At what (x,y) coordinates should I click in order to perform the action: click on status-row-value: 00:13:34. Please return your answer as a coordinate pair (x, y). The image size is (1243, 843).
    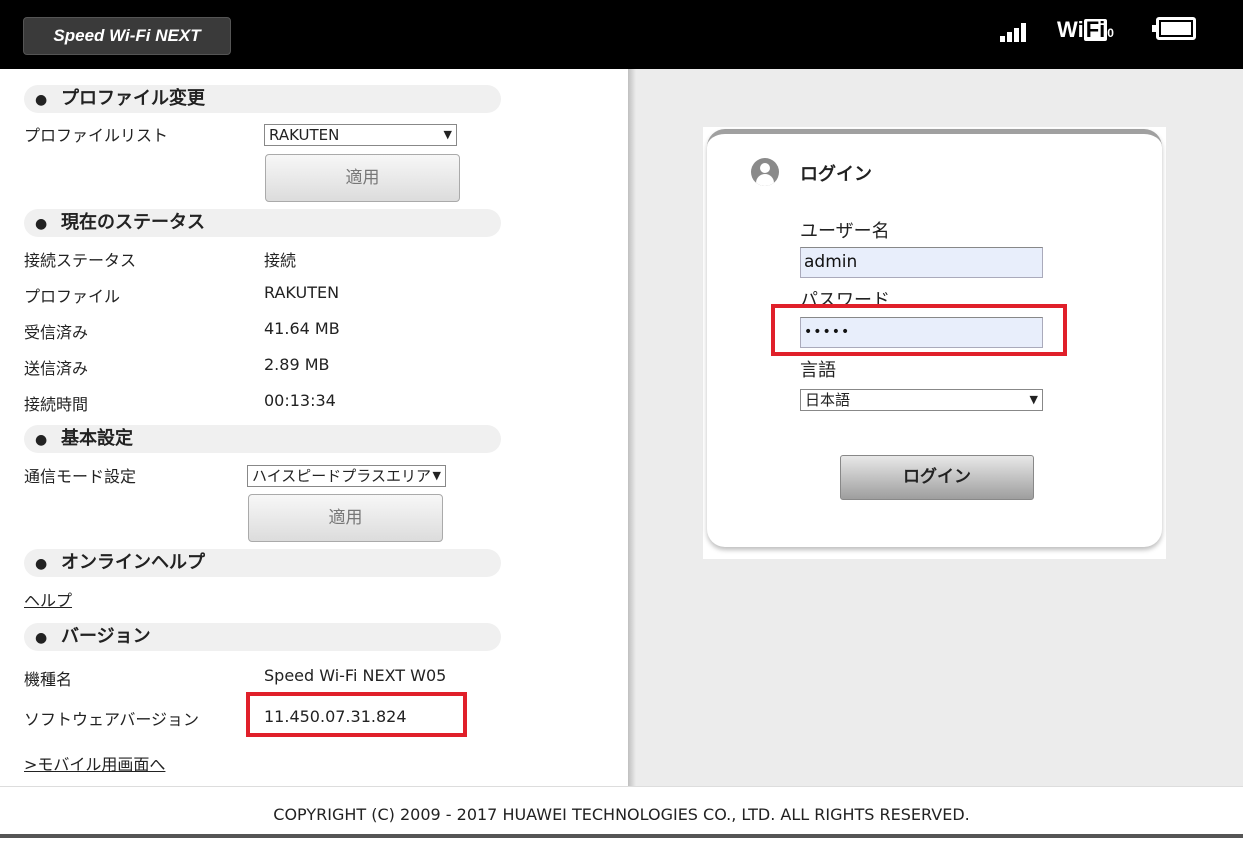
    Looking at the image, I should click on (300, 400).